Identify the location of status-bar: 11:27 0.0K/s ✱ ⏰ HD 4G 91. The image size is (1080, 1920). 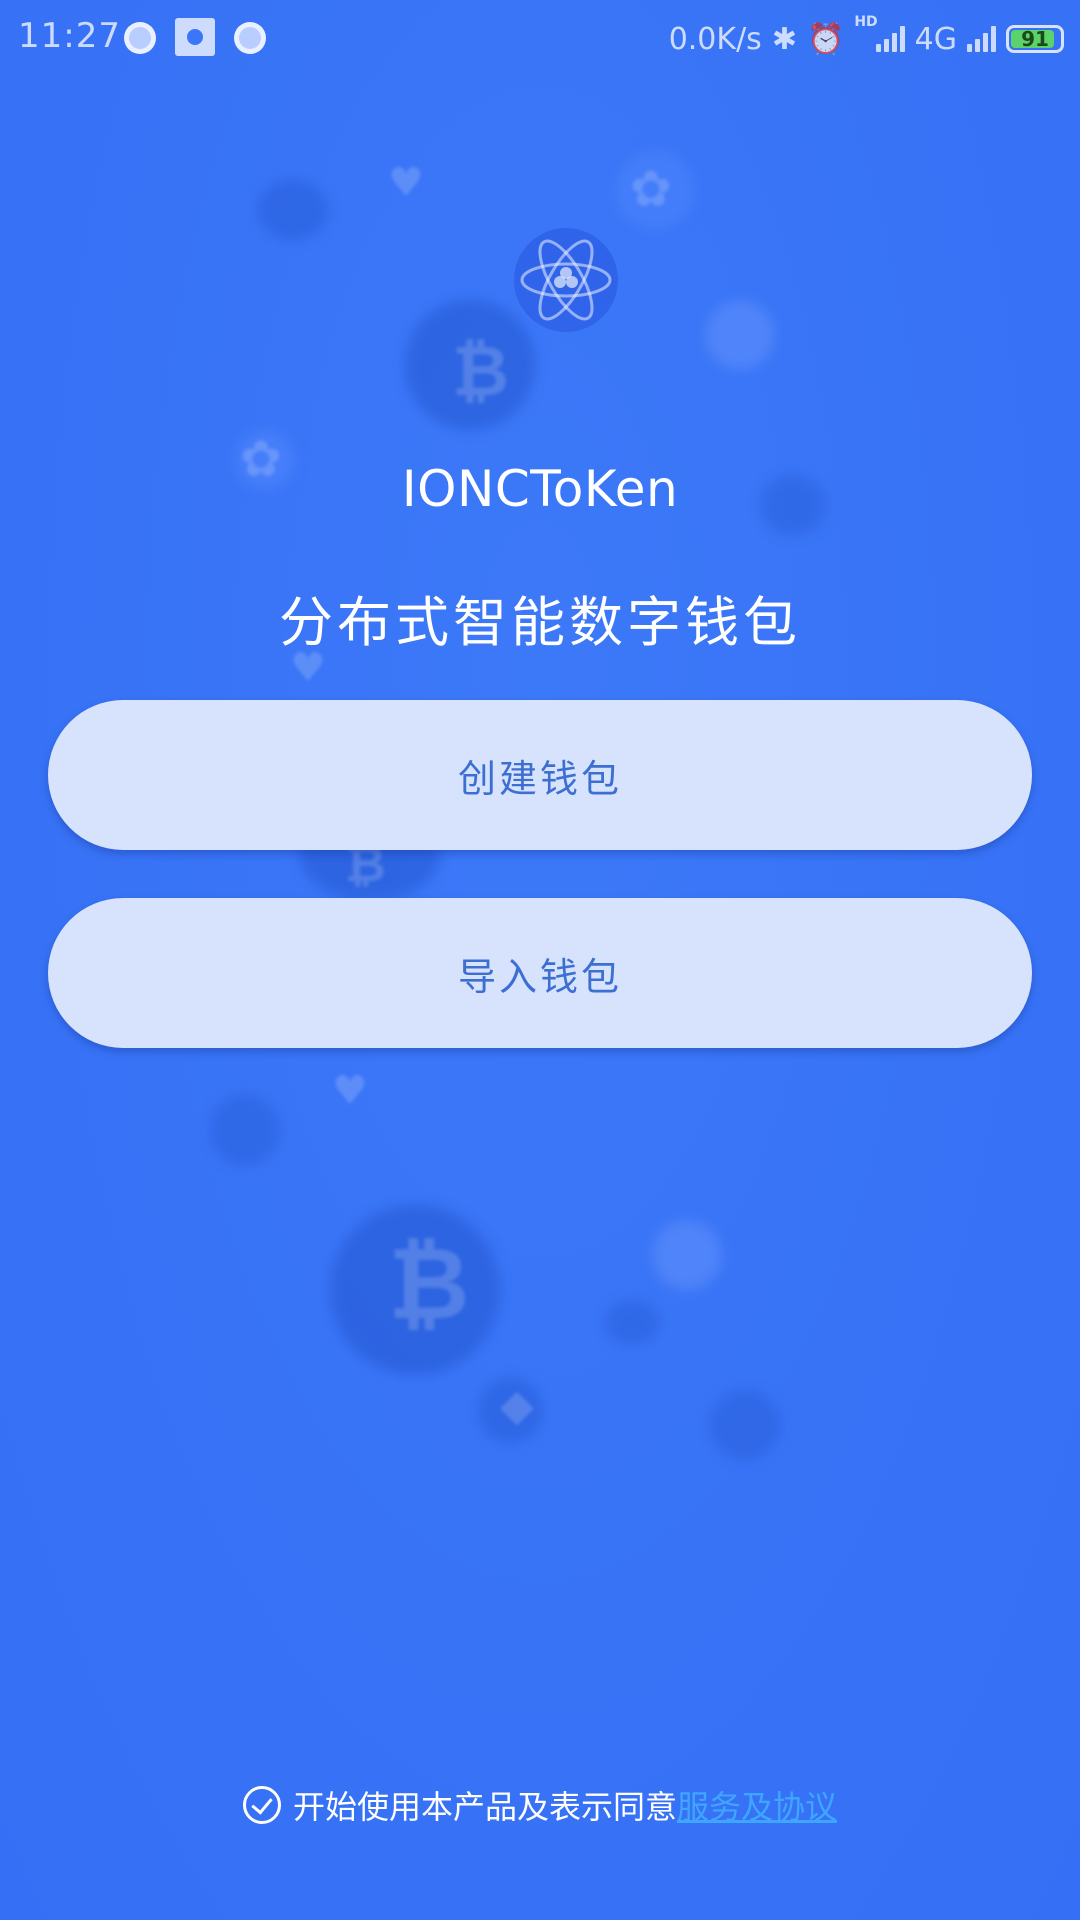
(540, 39).